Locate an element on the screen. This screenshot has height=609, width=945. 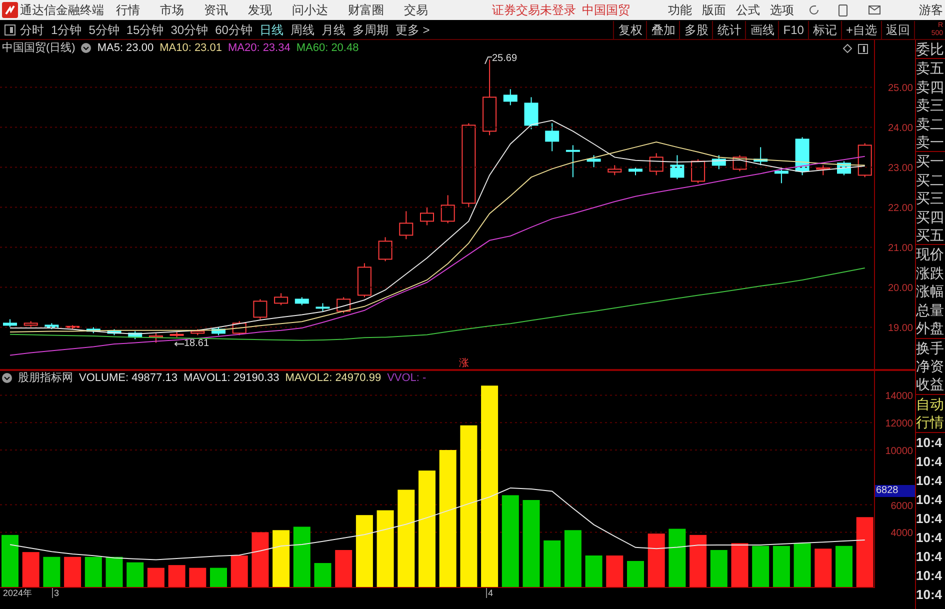
leader-line is located at coordinates (488, 60).